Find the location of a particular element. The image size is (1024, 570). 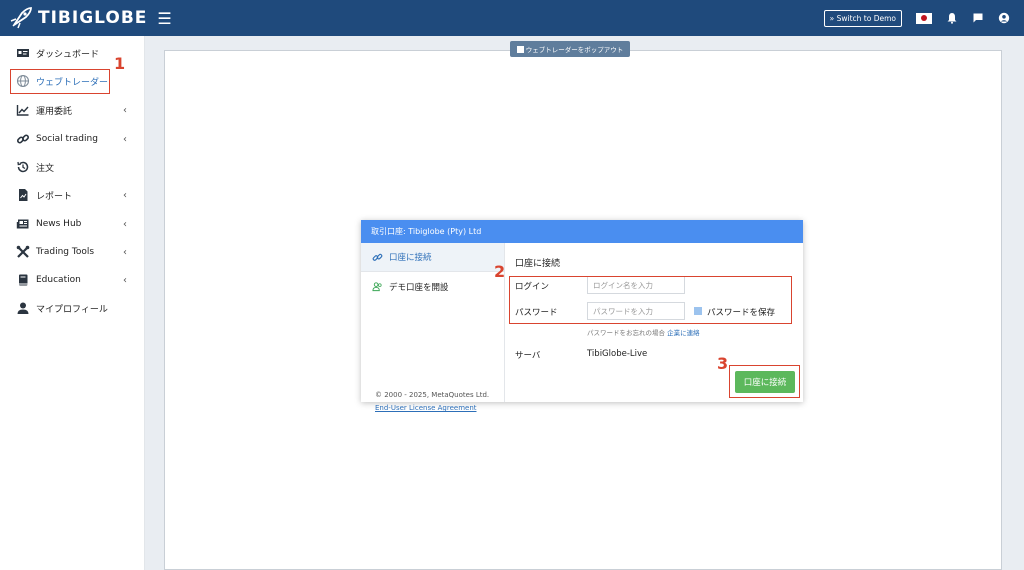

user-icon is located at coordinates (23, 308).